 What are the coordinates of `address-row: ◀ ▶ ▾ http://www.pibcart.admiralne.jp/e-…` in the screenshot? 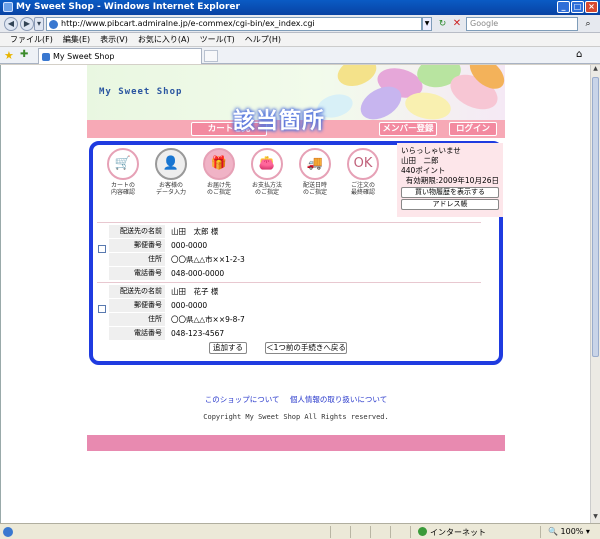 It's located at (300, 24).